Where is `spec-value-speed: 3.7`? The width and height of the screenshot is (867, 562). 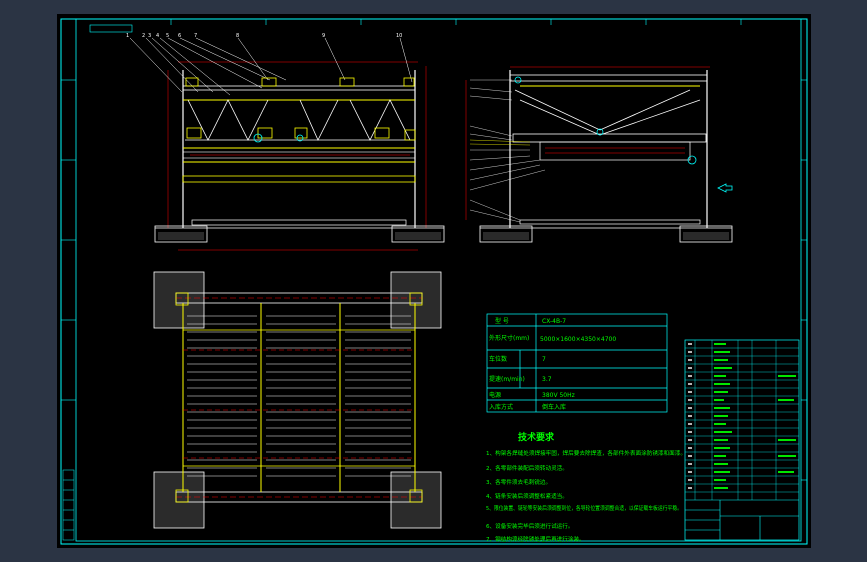 spec-value-speed: 3.7 is located at coordinates (547, 379).